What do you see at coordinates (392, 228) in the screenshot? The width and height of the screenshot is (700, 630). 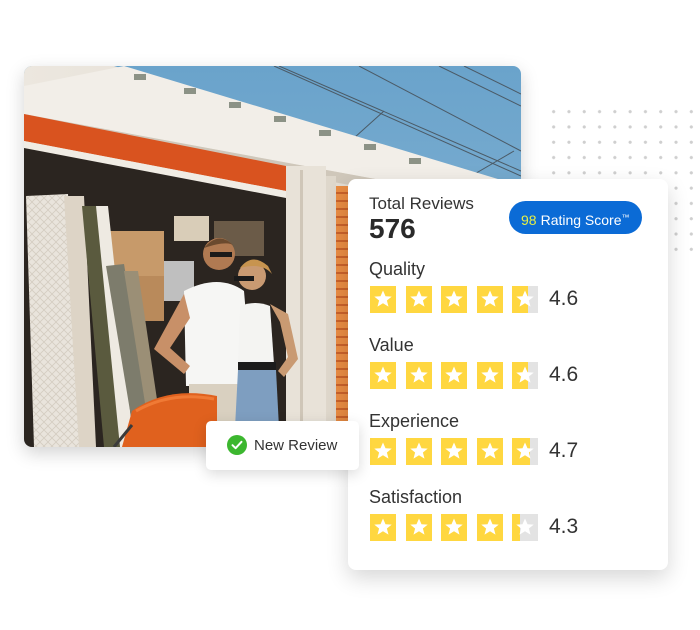 I see `total-reviews-count: 576` at bounding box center [392, 228].